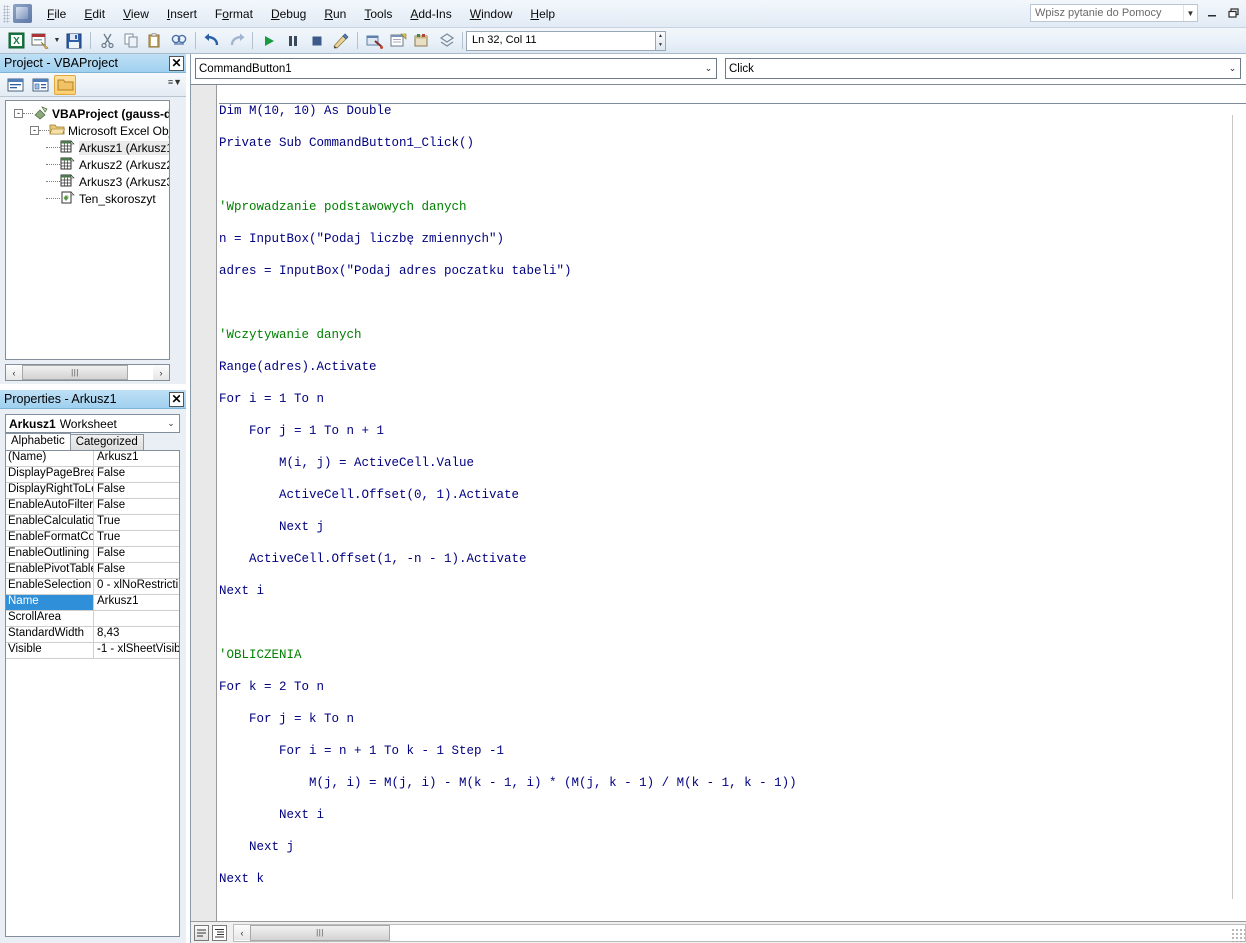  Describe the element at coordinates (92, 555) in the screenshot. I see `property-row: EnableOutlining False` at that location.